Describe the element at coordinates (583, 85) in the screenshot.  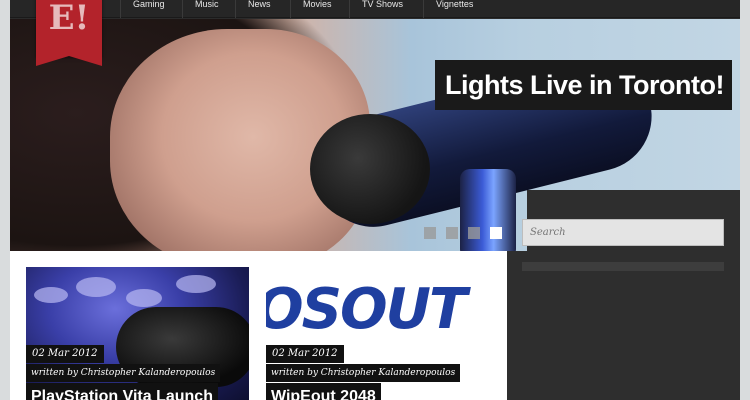
I see `hero-title: Lights Live in Toronto!` at that location.